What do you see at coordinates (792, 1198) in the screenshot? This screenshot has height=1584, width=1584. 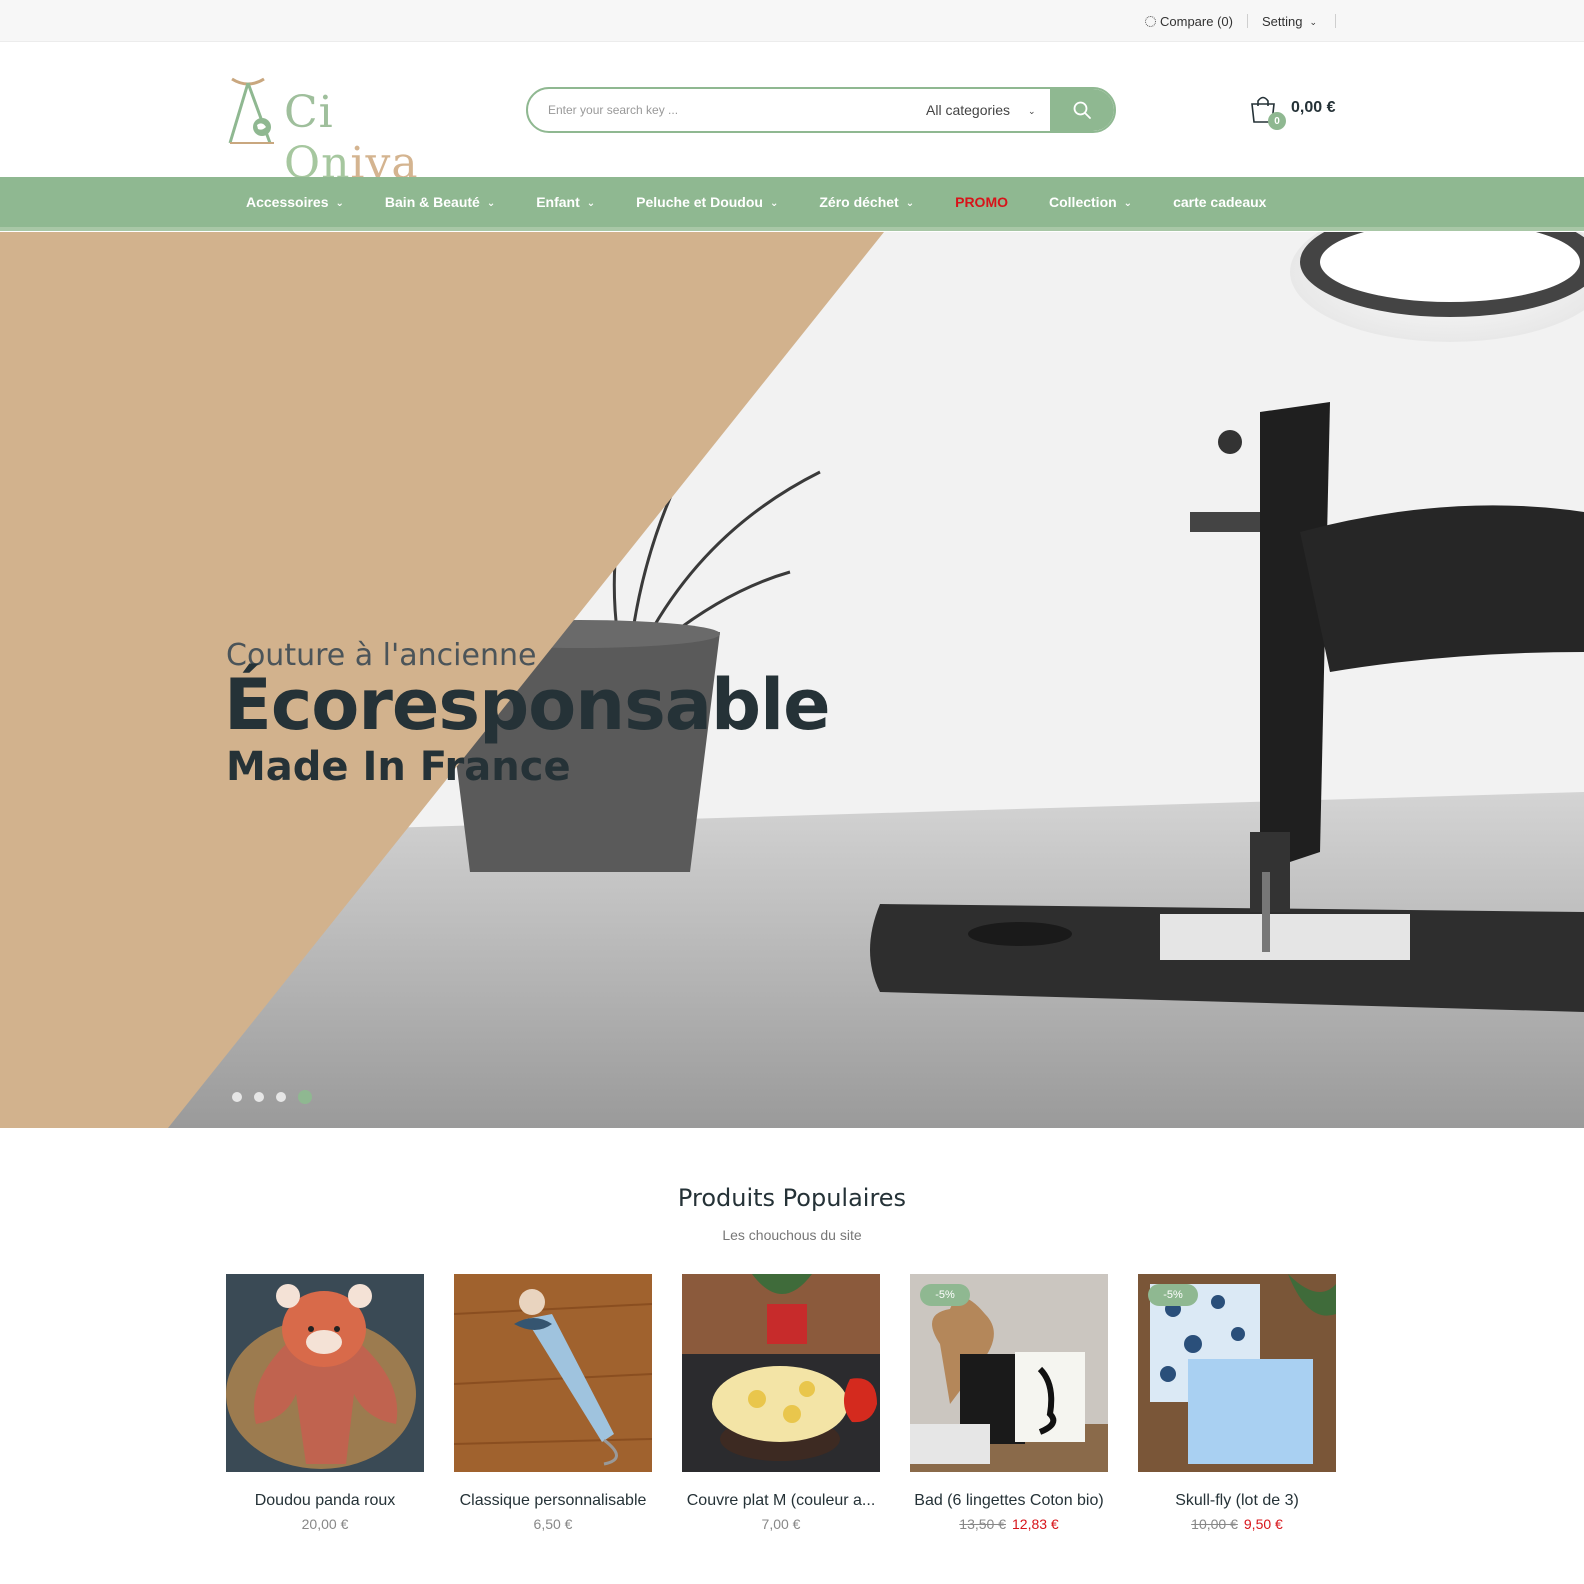 I see `section-title: Produits Populaires` at bounding box center [792, 1198].